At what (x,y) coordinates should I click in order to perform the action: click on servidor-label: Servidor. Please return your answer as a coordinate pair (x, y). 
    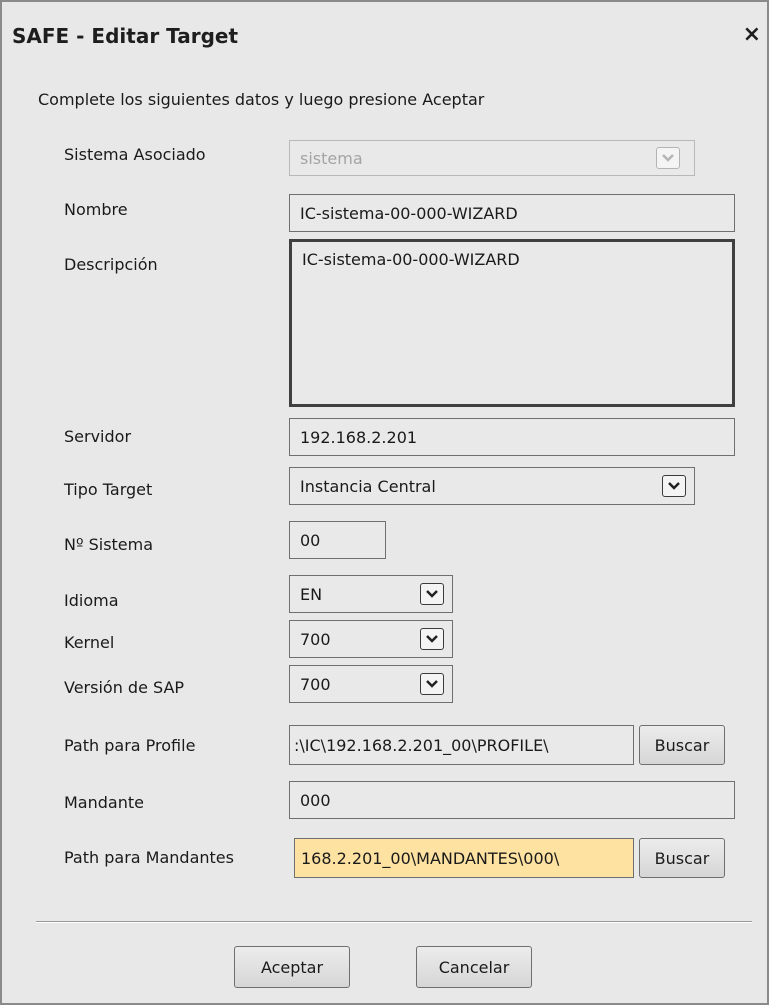
    Looking at the image, I should click on (98, 436).